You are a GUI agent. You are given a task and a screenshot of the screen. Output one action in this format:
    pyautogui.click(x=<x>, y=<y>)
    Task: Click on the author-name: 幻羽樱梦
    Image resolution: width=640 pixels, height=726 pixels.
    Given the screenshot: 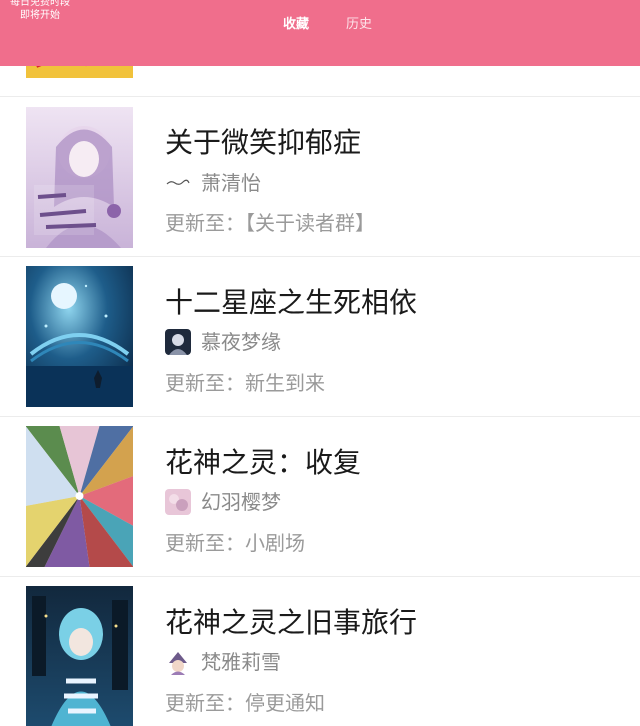 What is the action you would take?
    pyautogui.click(x=241, y=502)
    